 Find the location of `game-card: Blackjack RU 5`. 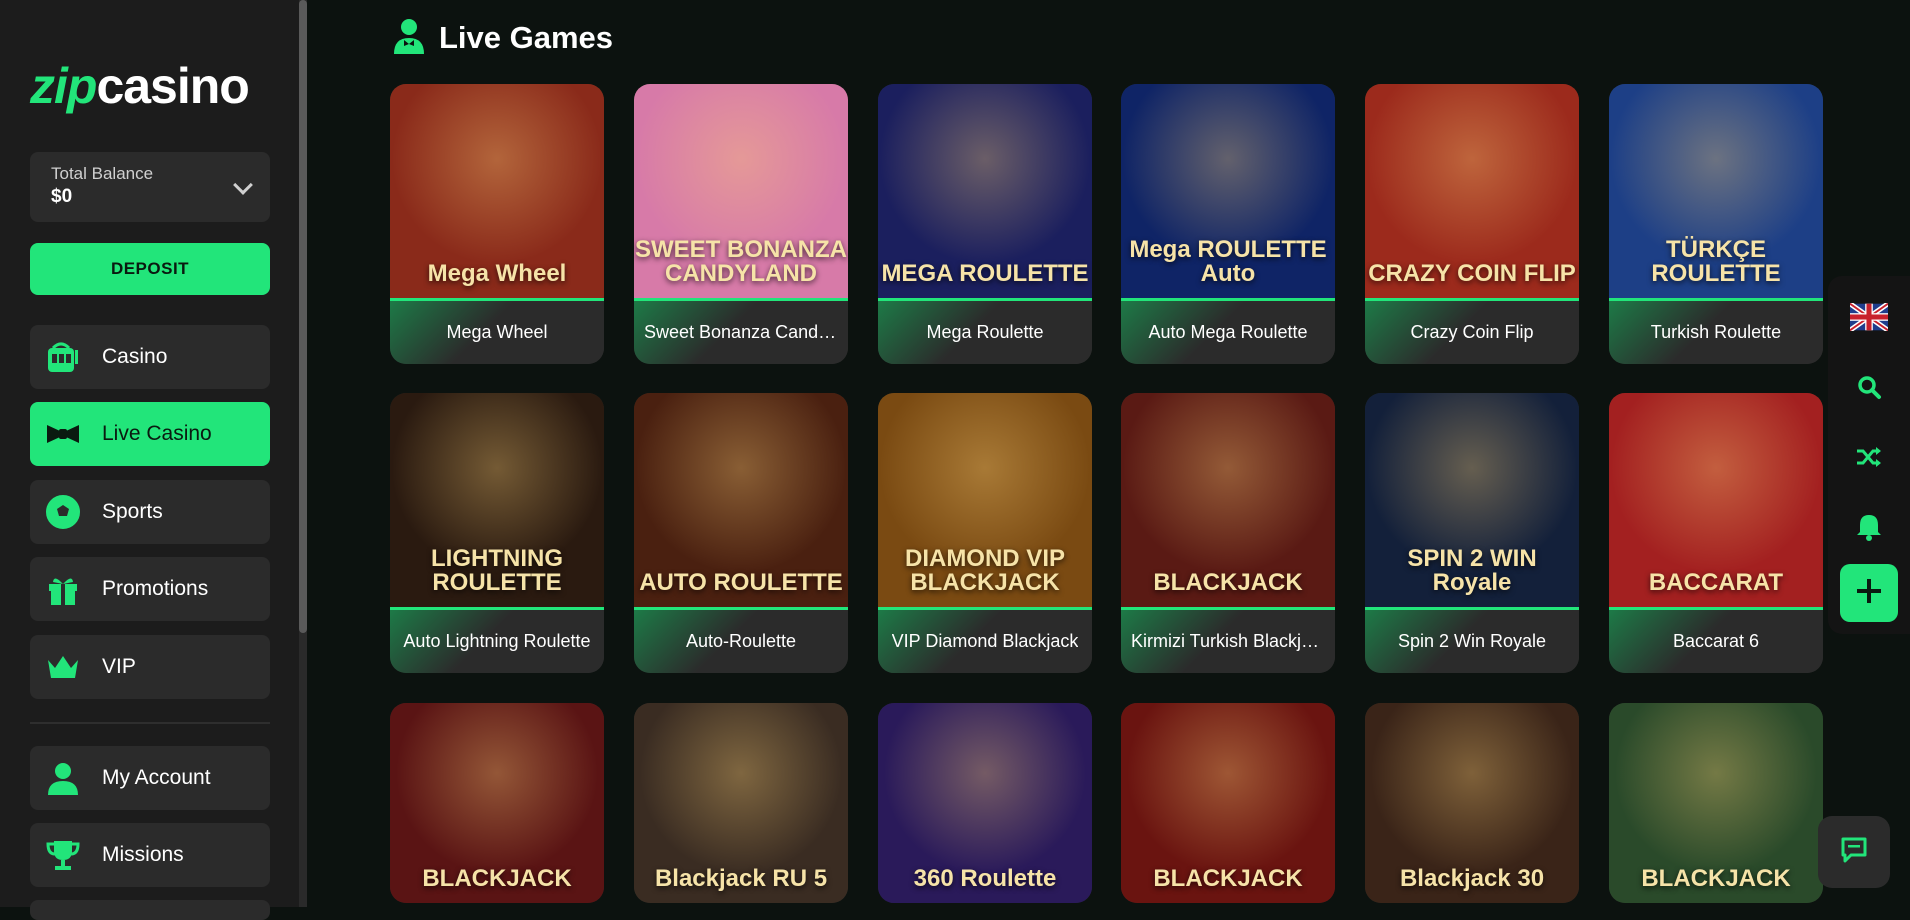

game-card: Blackjack RU 5 is located at coordinates (741, 803).